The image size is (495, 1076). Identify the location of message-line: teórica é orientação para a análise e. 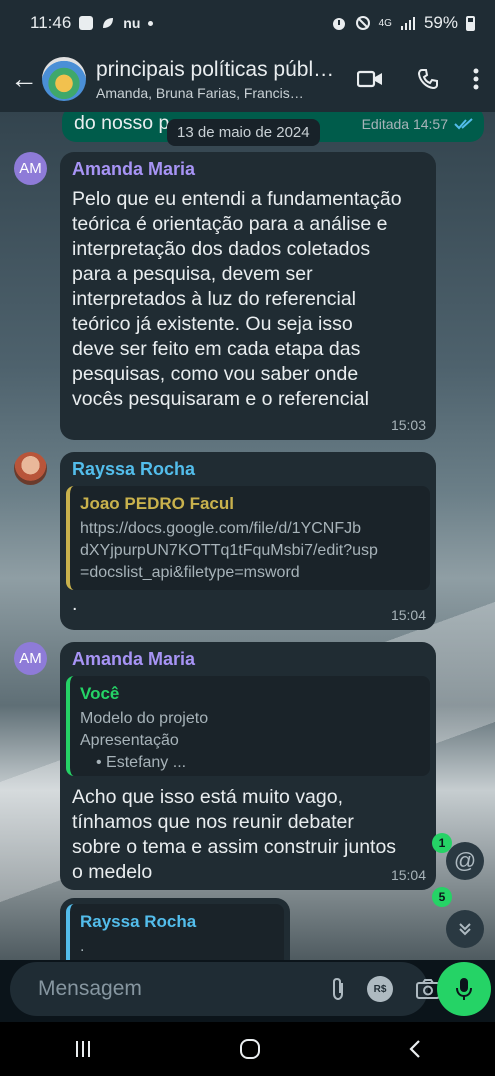
(230, 224).